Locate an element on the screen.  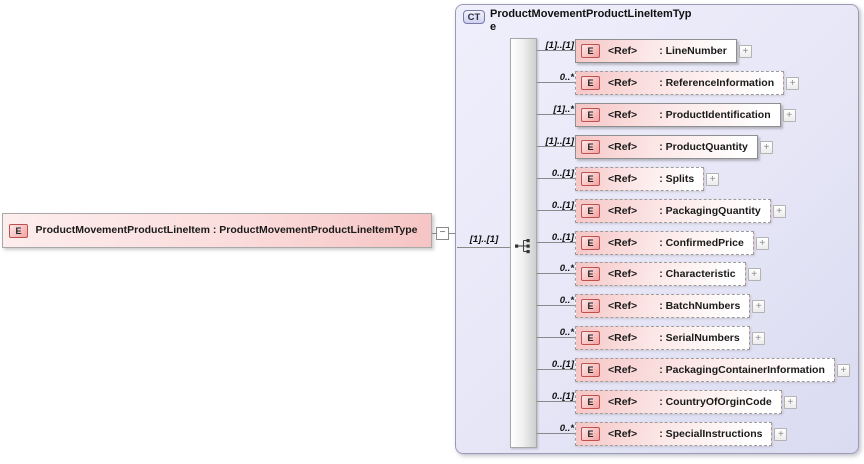
child-element-box: E <Ref> : SerialNumbers is located at coordinates (662, 338).